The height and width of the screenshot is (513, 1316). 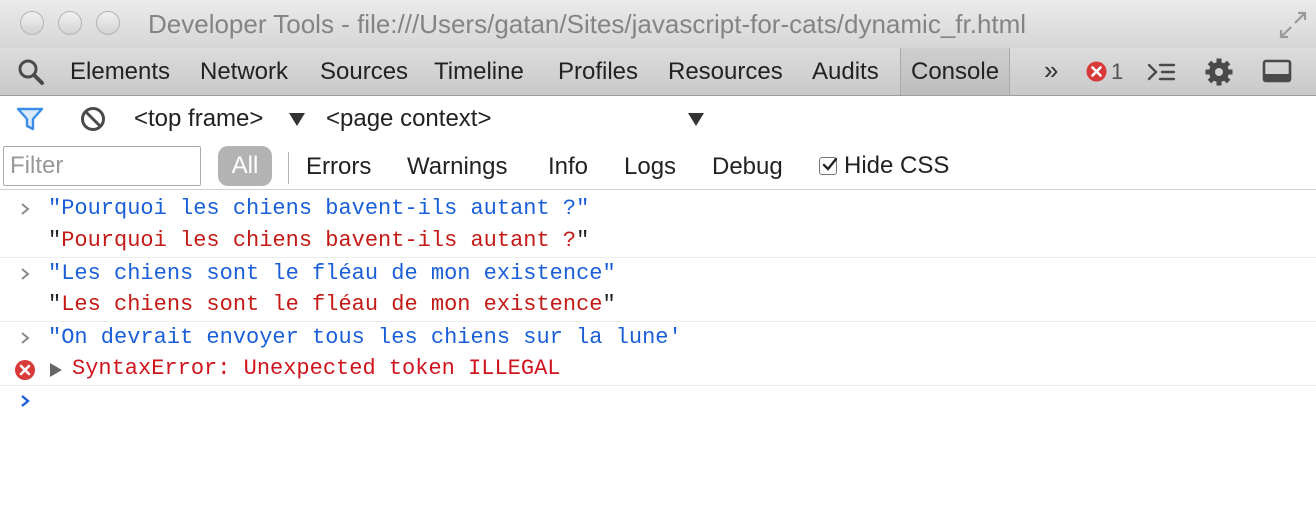 I want to click on checkmark-icon, so click(x=830, y=164).